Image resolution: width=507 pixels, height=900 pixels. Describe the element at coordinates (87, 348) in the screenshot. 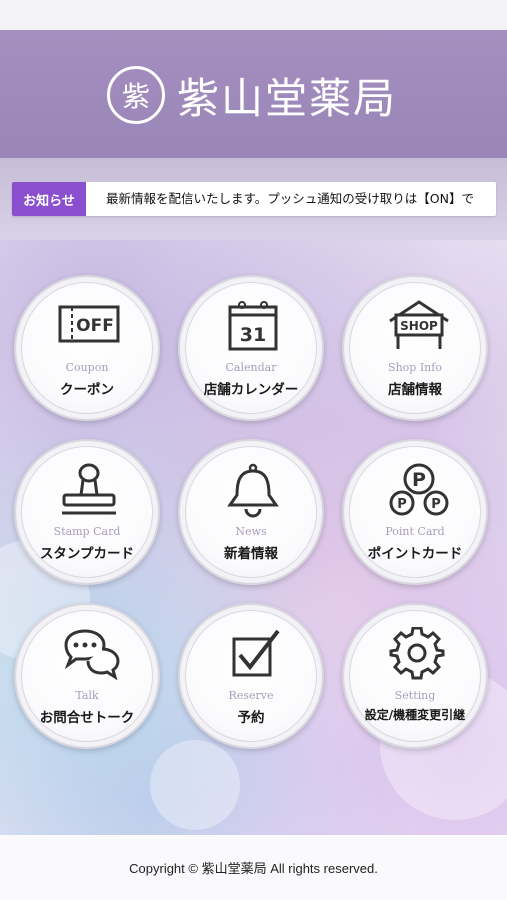

I see `coupon-button: OFF Coupon クーポン` at that location.